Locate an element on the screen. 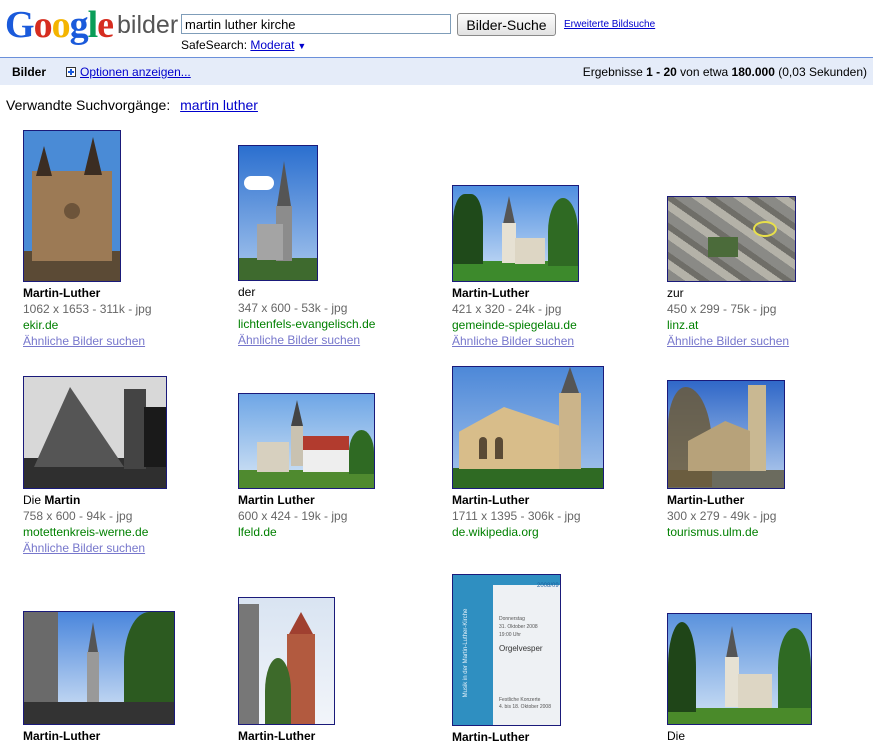 Image resolution: width=878 pixels, height=745 pixels. safesearch: SafeSearch: Moderat ▼ is located at coordinates (243, 45).